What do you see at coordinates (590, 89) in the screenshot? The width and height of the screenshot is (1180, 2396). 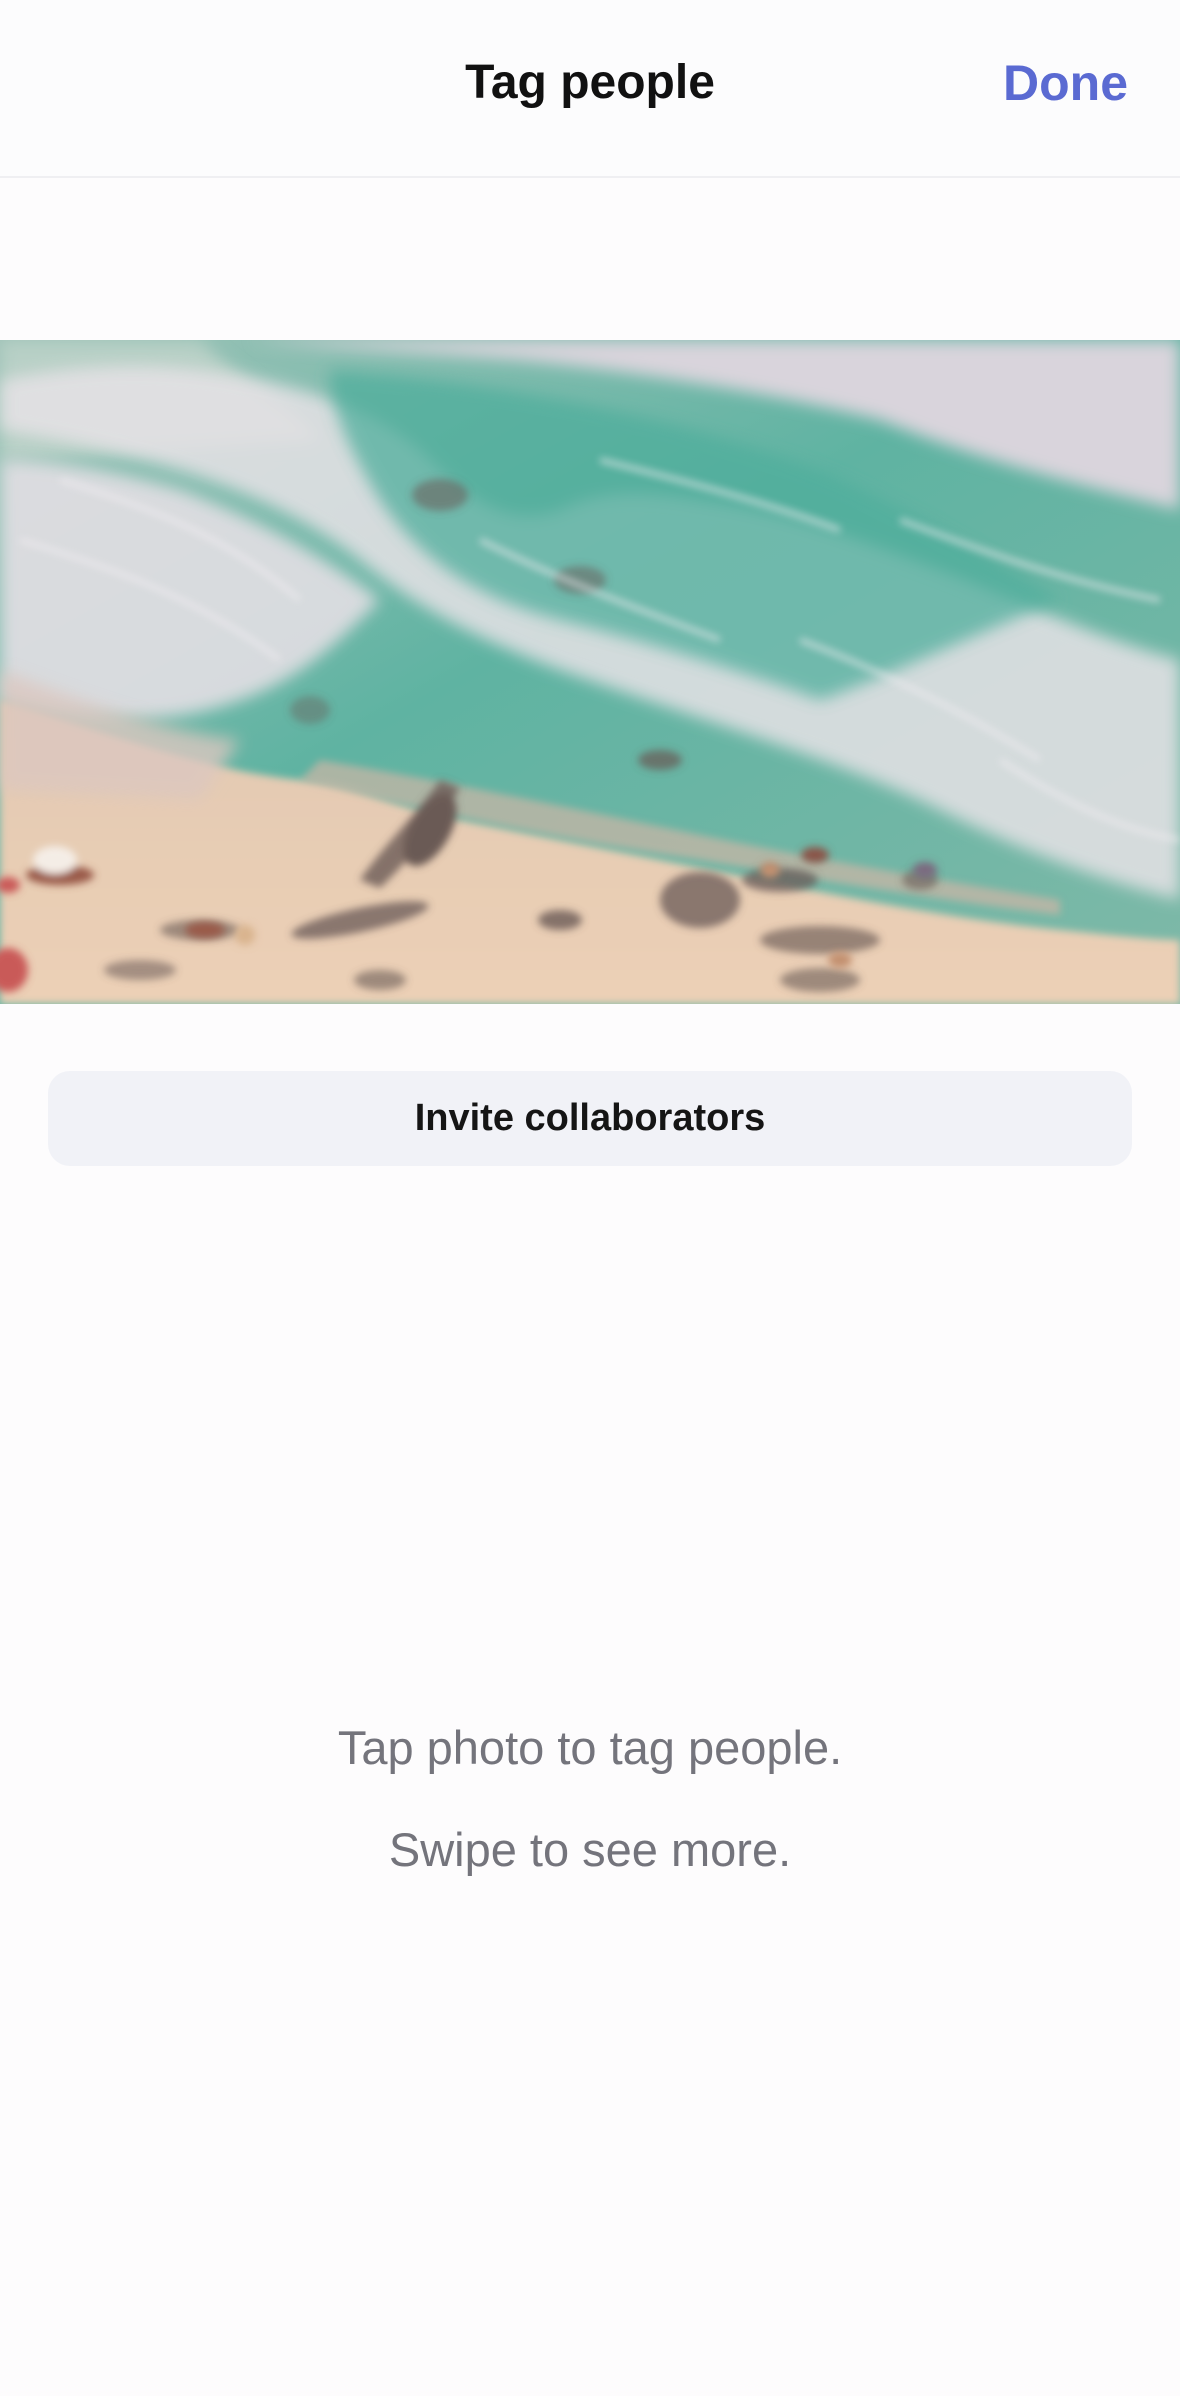 I see `nav-header: Tag people Done` at bounding box center [590, 89].